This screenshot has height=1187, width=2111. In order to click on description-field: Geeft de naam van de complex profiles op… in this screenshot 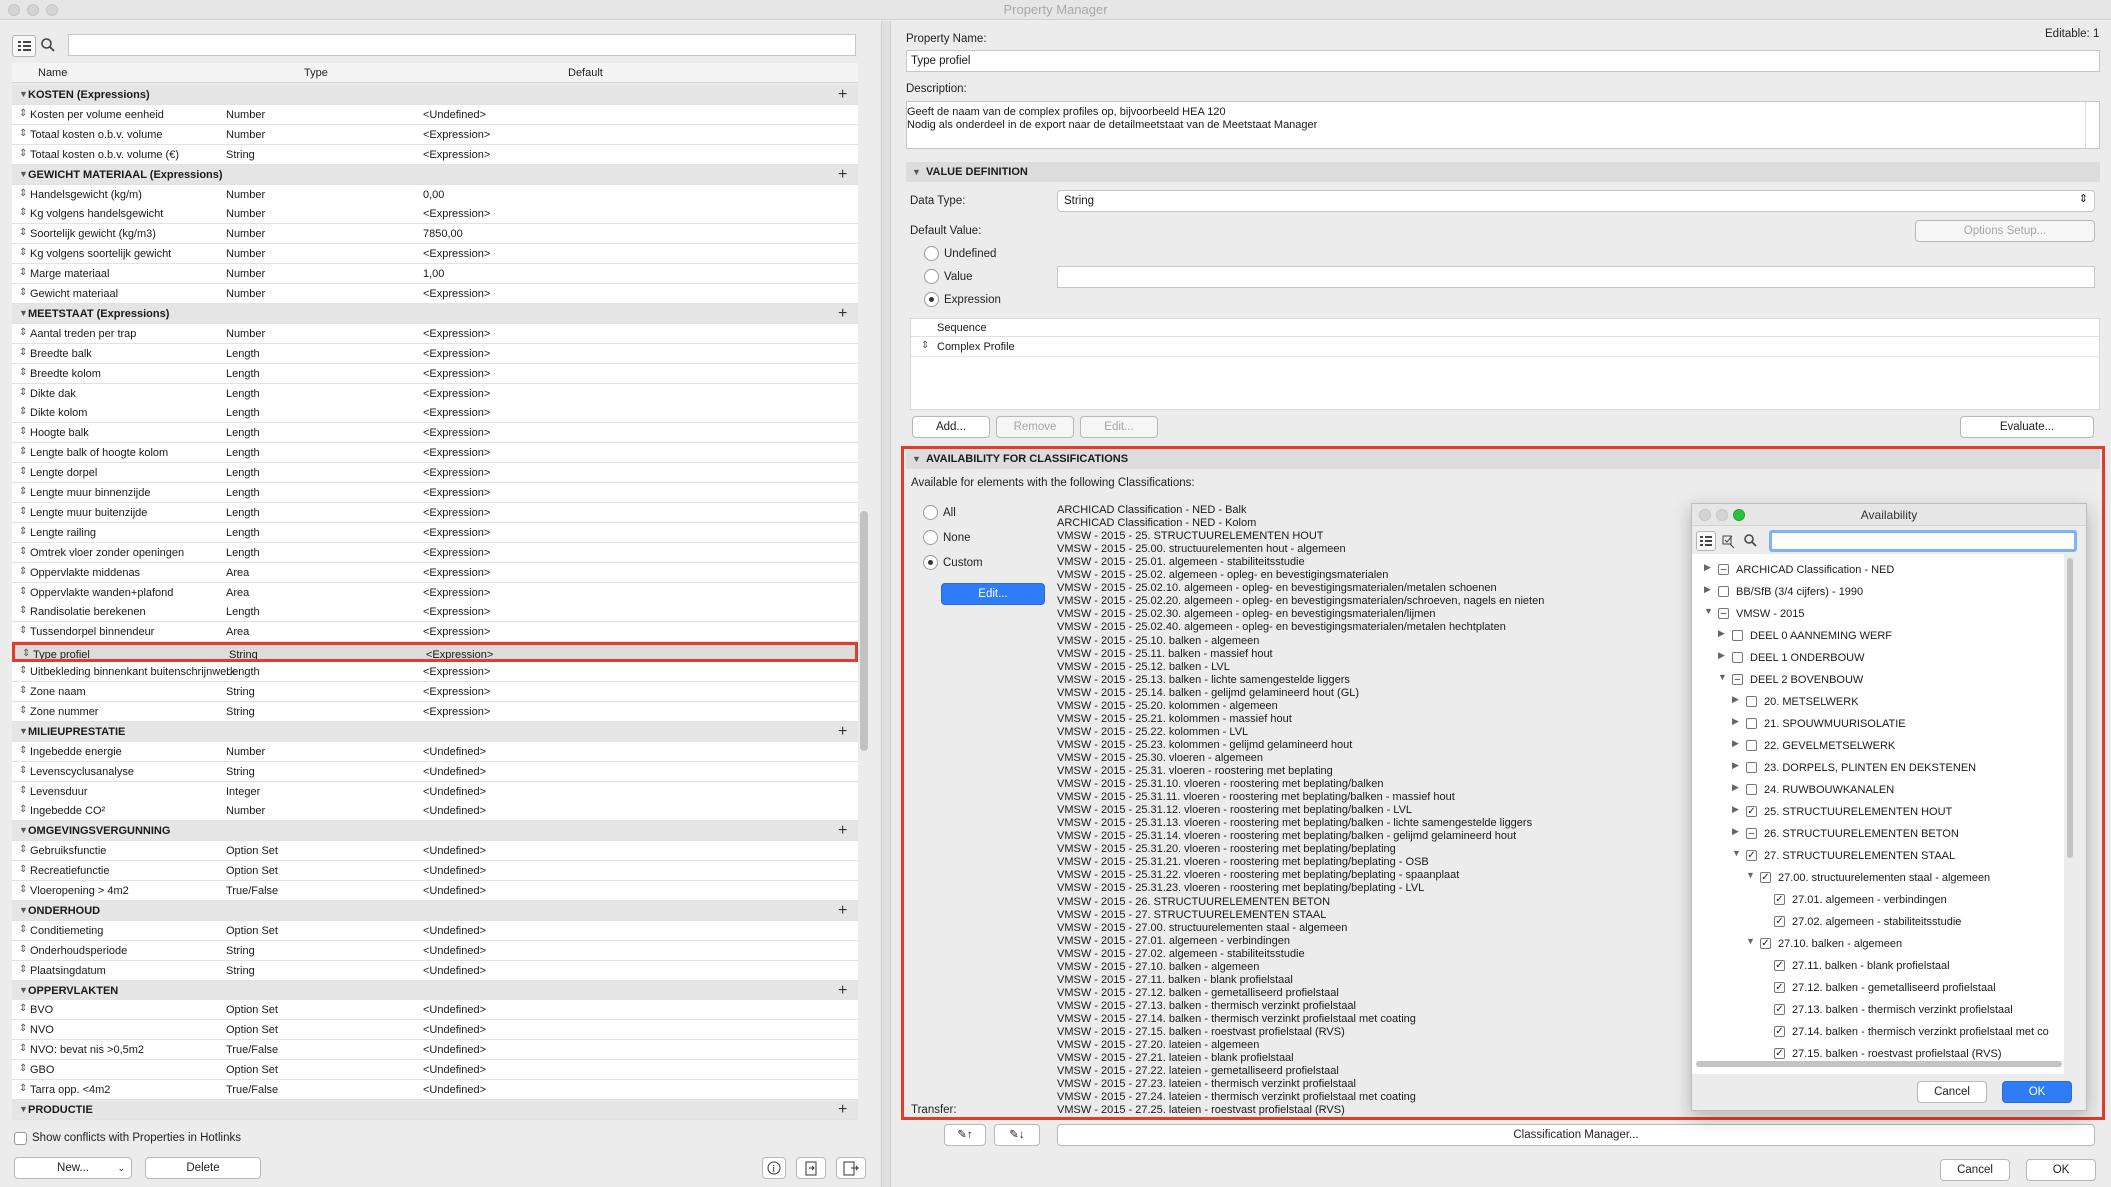, I will do `click(1503, 125)`.